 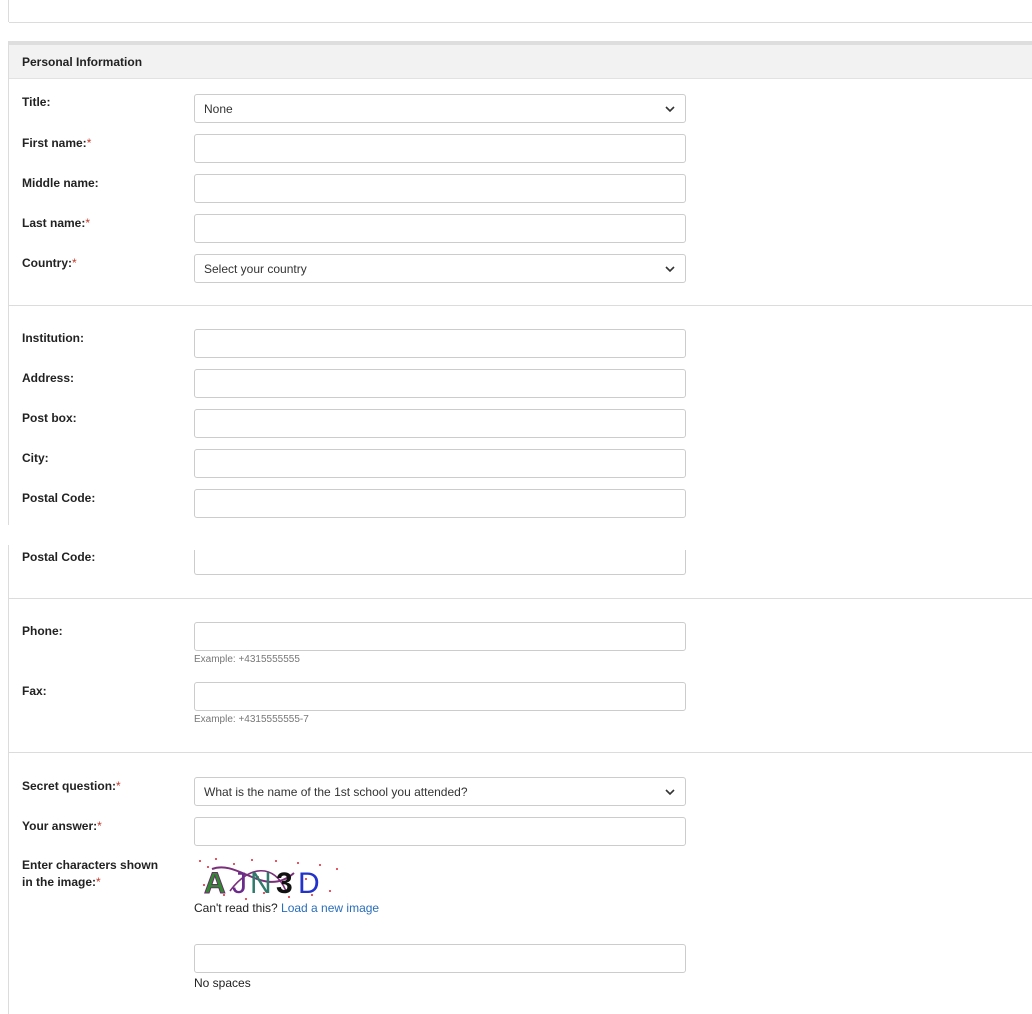 What do you see at coordinates (520, 60) in the screenshot?
I see `section-header-personal-information: Personal Information` at bounding box center [520, 60].